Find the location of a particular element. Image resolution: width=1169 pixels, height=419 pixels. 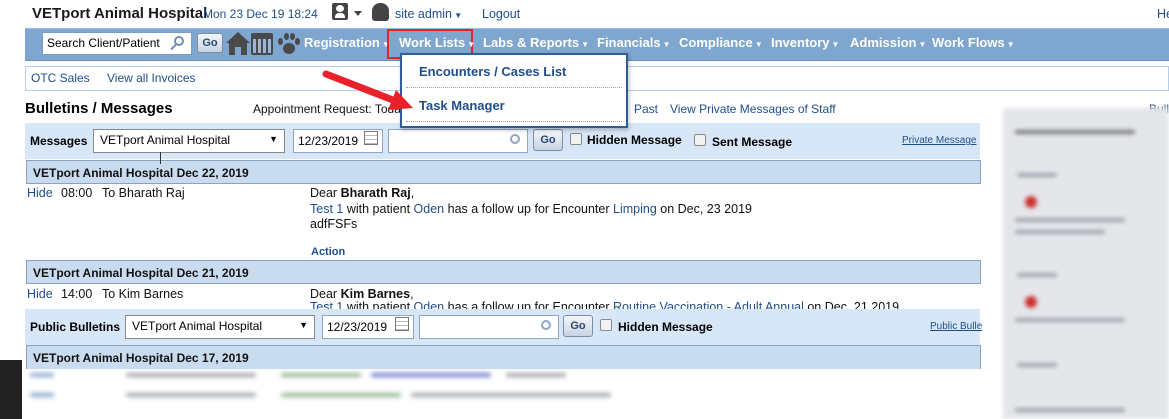

entry-header: VETport Animal Hospital Dec 22, 2019 is located at coordinates (503, 172).